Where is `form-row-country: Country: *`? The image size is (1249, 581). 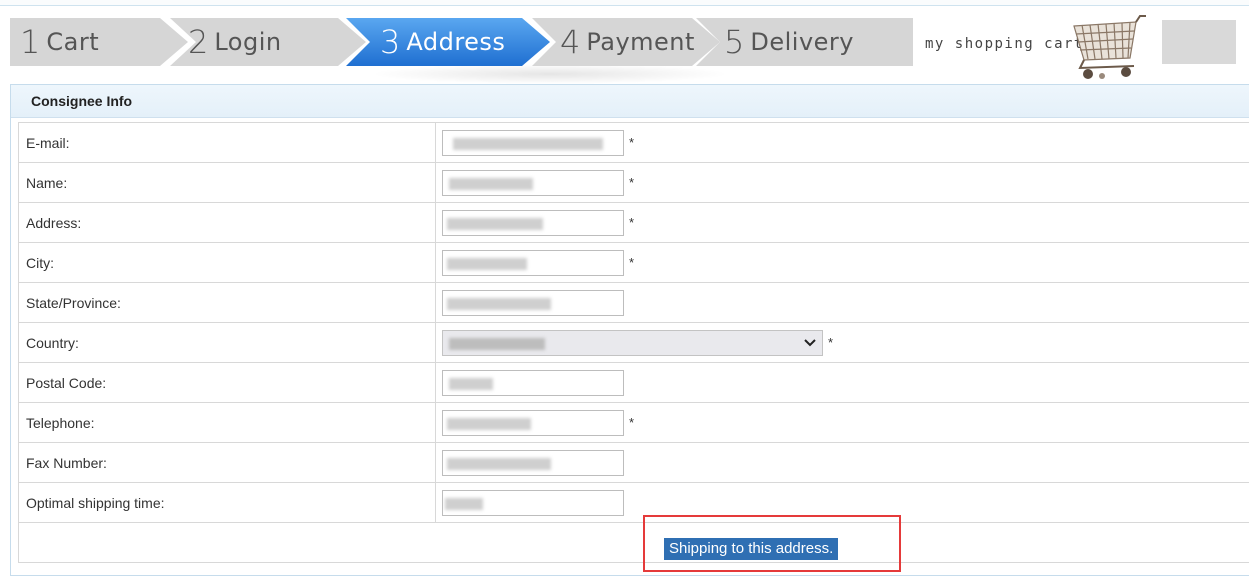 form-row-country: Country: * is located at coordinates (633, 342).